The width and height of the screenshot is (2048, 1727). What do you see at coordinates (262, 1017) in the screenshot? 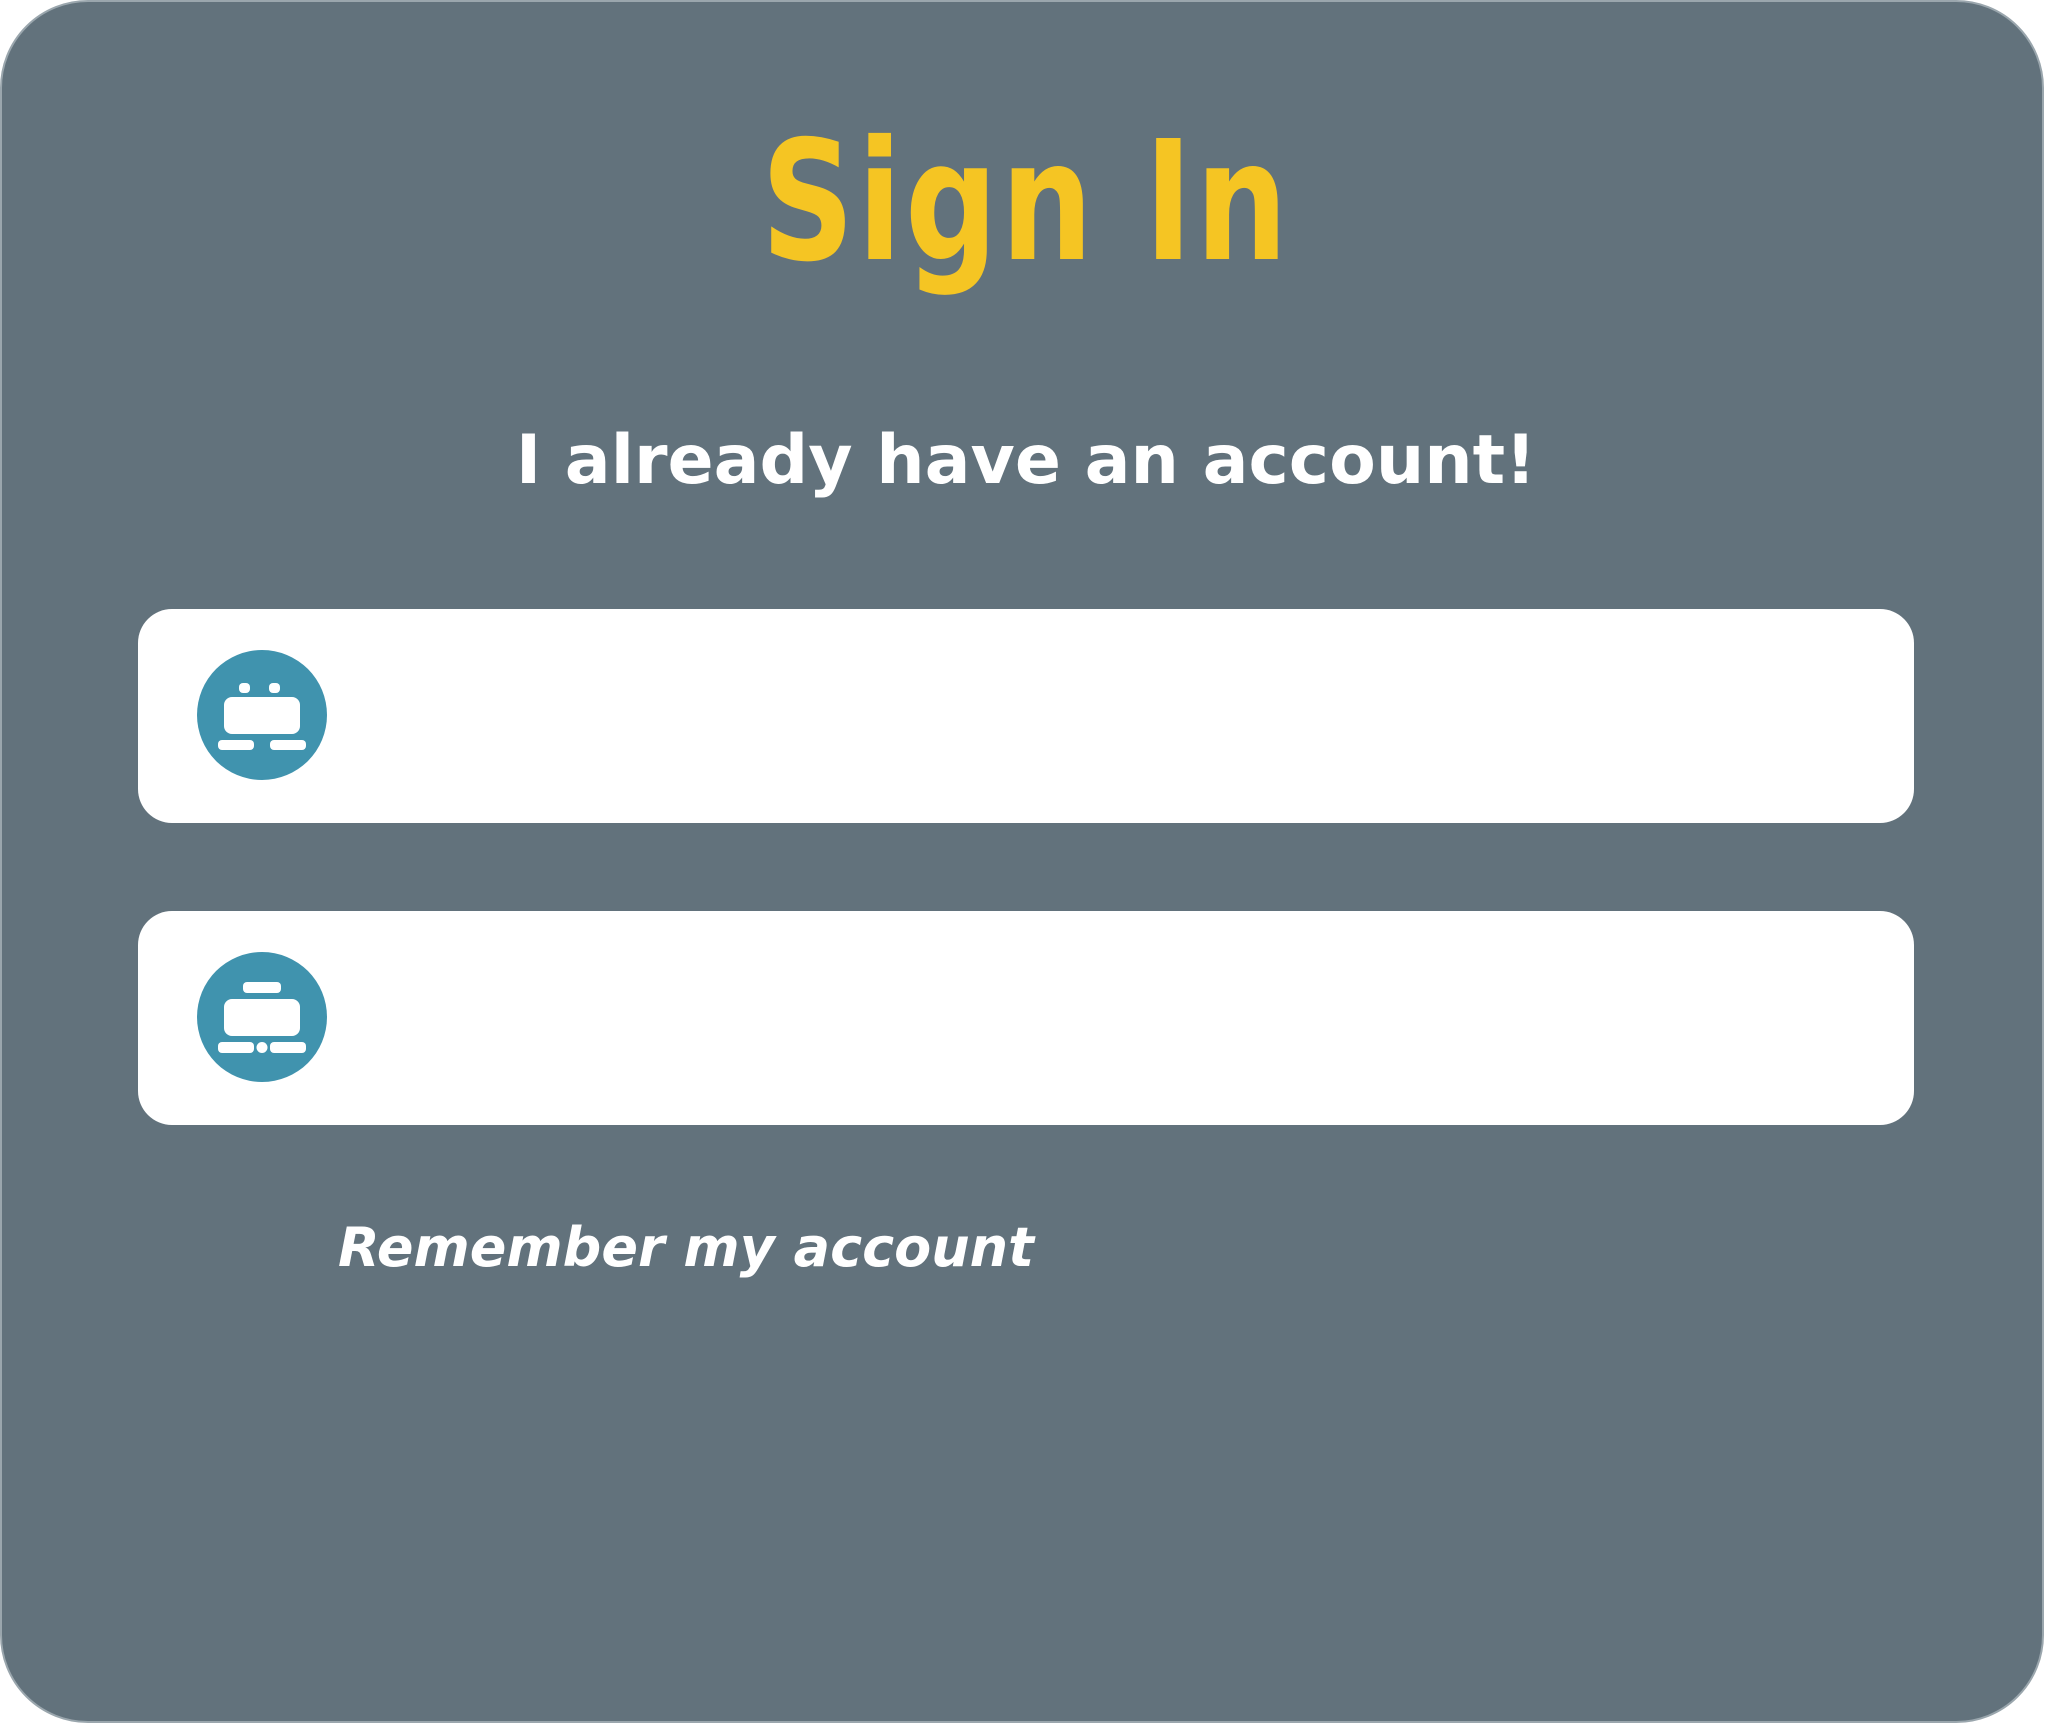
I see `password-key-icon` at bounding box center [262, 1017].